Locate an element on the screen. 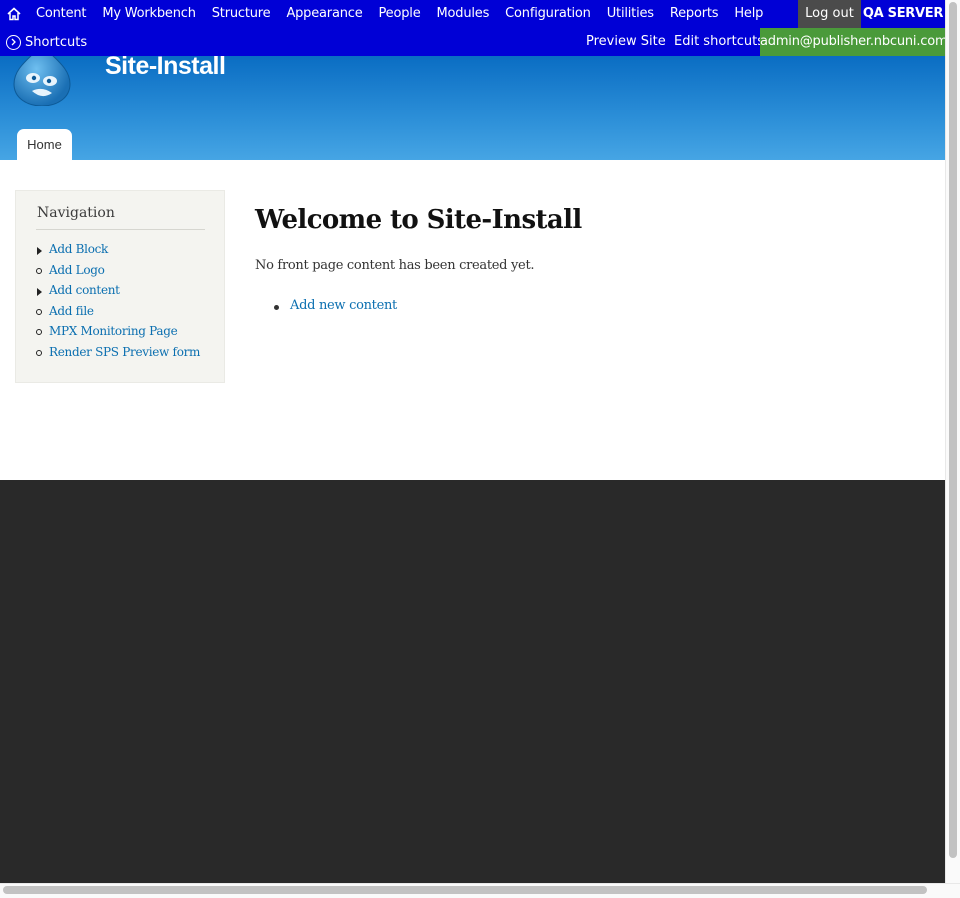 This screenshot has width=960, height=898. tab-home: Home is located at coordinates (44, 144).